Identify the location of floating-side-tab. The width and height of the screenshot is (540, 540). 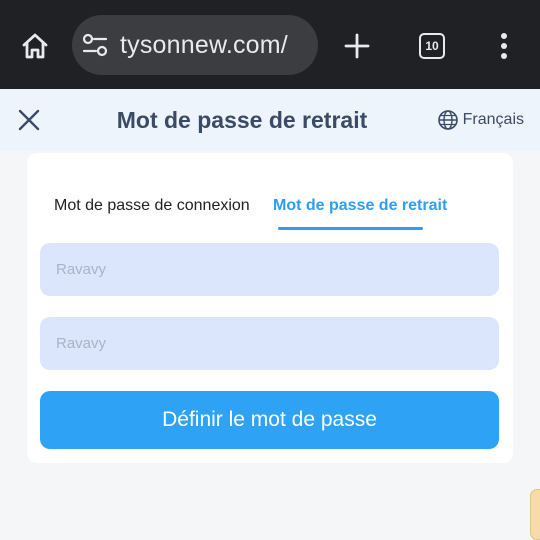
(535, 514).